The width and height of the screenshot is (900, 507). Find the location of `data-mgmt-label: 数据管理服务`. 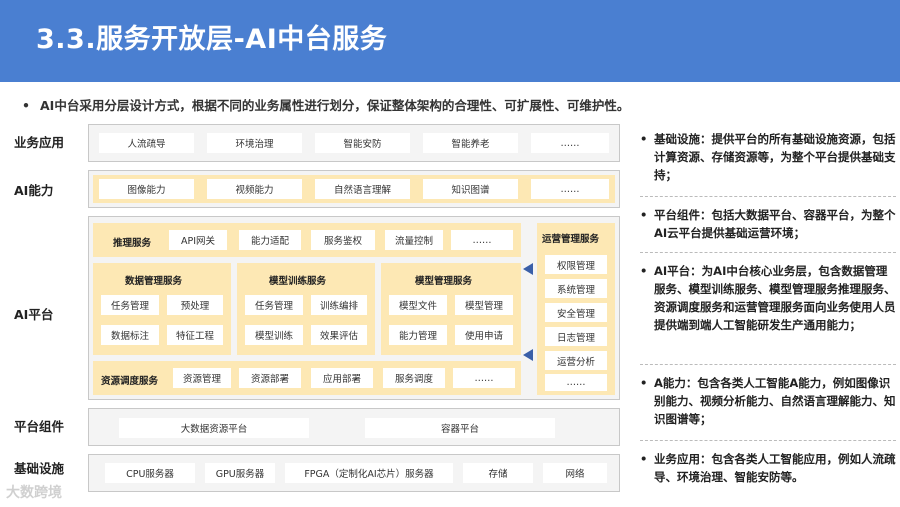

data-mgmt-label: 数据管理服务 is located at coordinates (154, 281).